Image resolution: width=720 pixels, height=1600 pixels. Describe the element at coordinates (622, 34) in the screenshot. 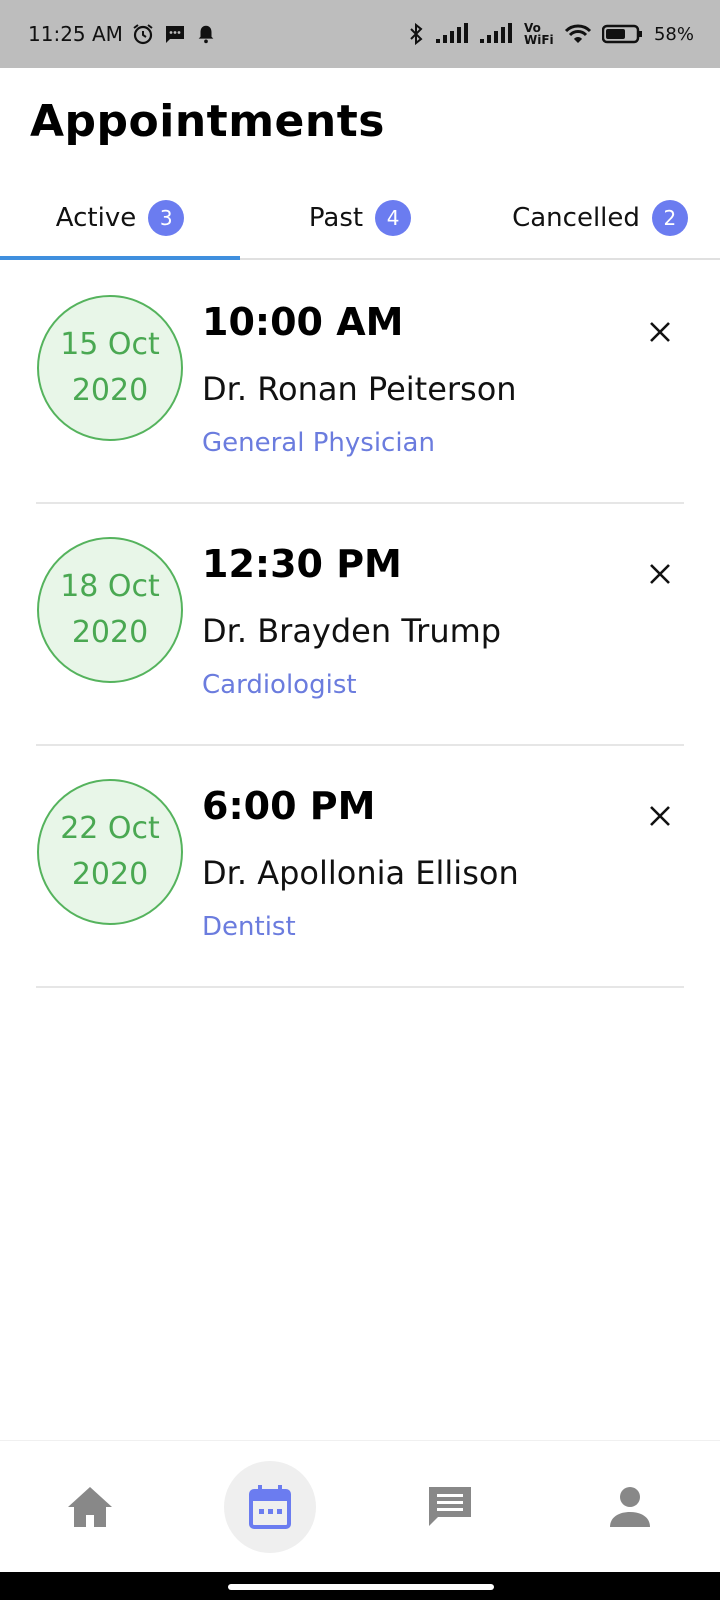

I see `battery-icon` at that location.